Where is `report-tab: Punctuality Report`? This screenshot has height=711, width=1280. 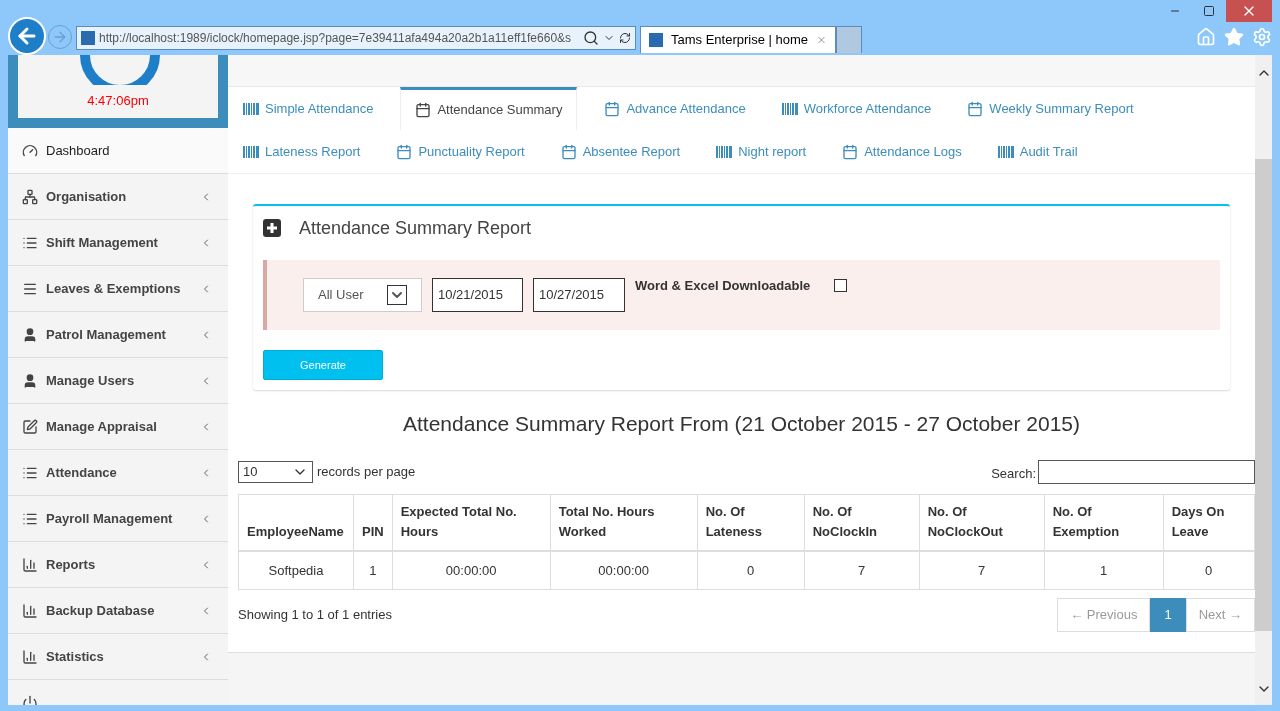
report-tab: Punctuality Report is located at coordinates (460, 151).